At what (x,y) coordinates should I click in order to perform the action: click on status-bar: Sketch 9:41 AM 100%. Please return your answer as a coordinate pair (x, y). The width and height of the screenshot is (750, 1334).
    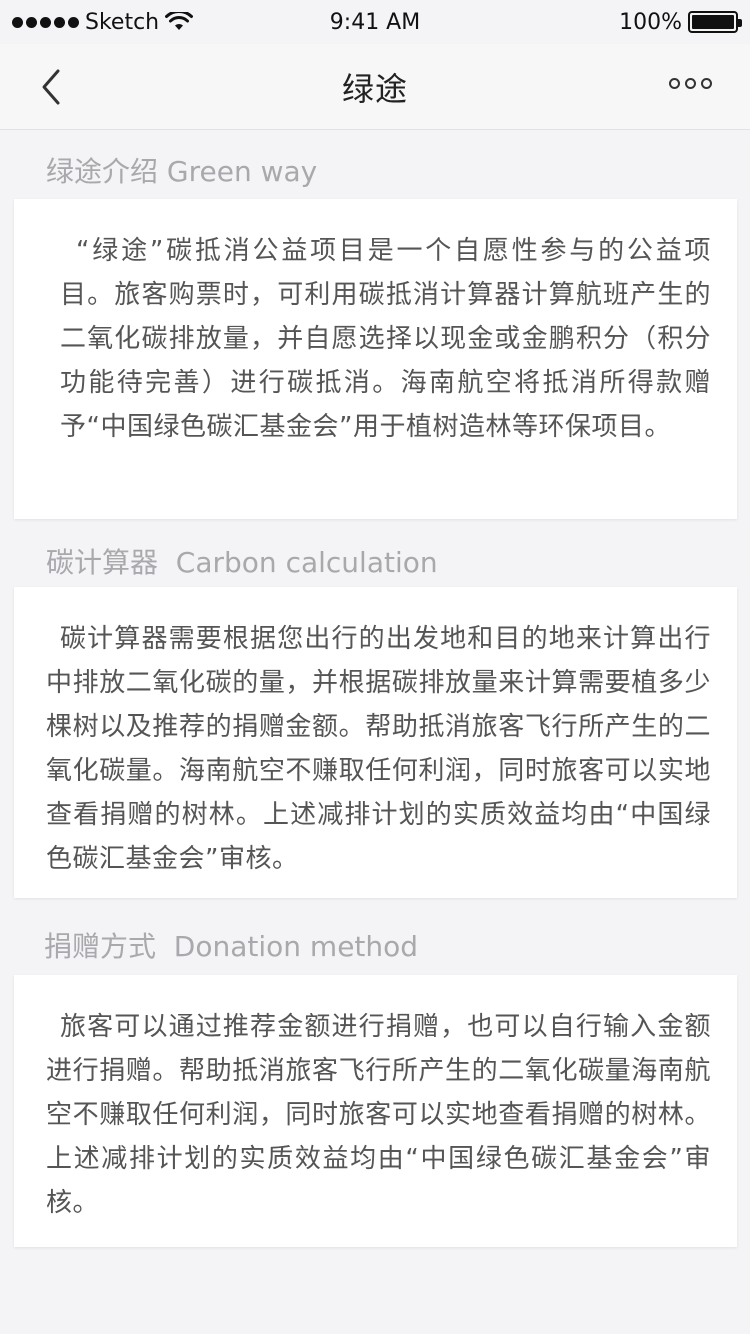
    Looking at the image, I should click on (375, 22).